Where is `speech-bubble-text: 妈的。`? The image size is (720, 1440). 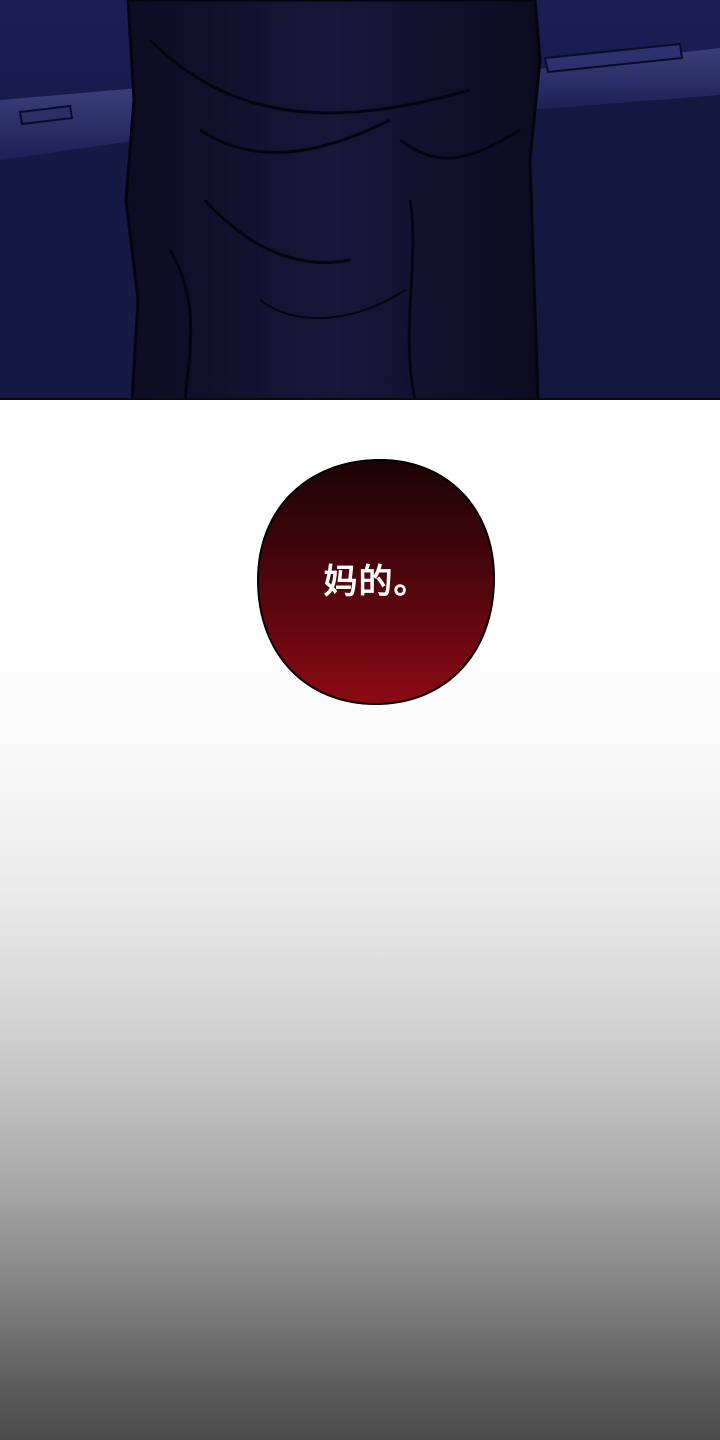
speech-bubble-text: 妈的。 is located at coordinates (376, 582).